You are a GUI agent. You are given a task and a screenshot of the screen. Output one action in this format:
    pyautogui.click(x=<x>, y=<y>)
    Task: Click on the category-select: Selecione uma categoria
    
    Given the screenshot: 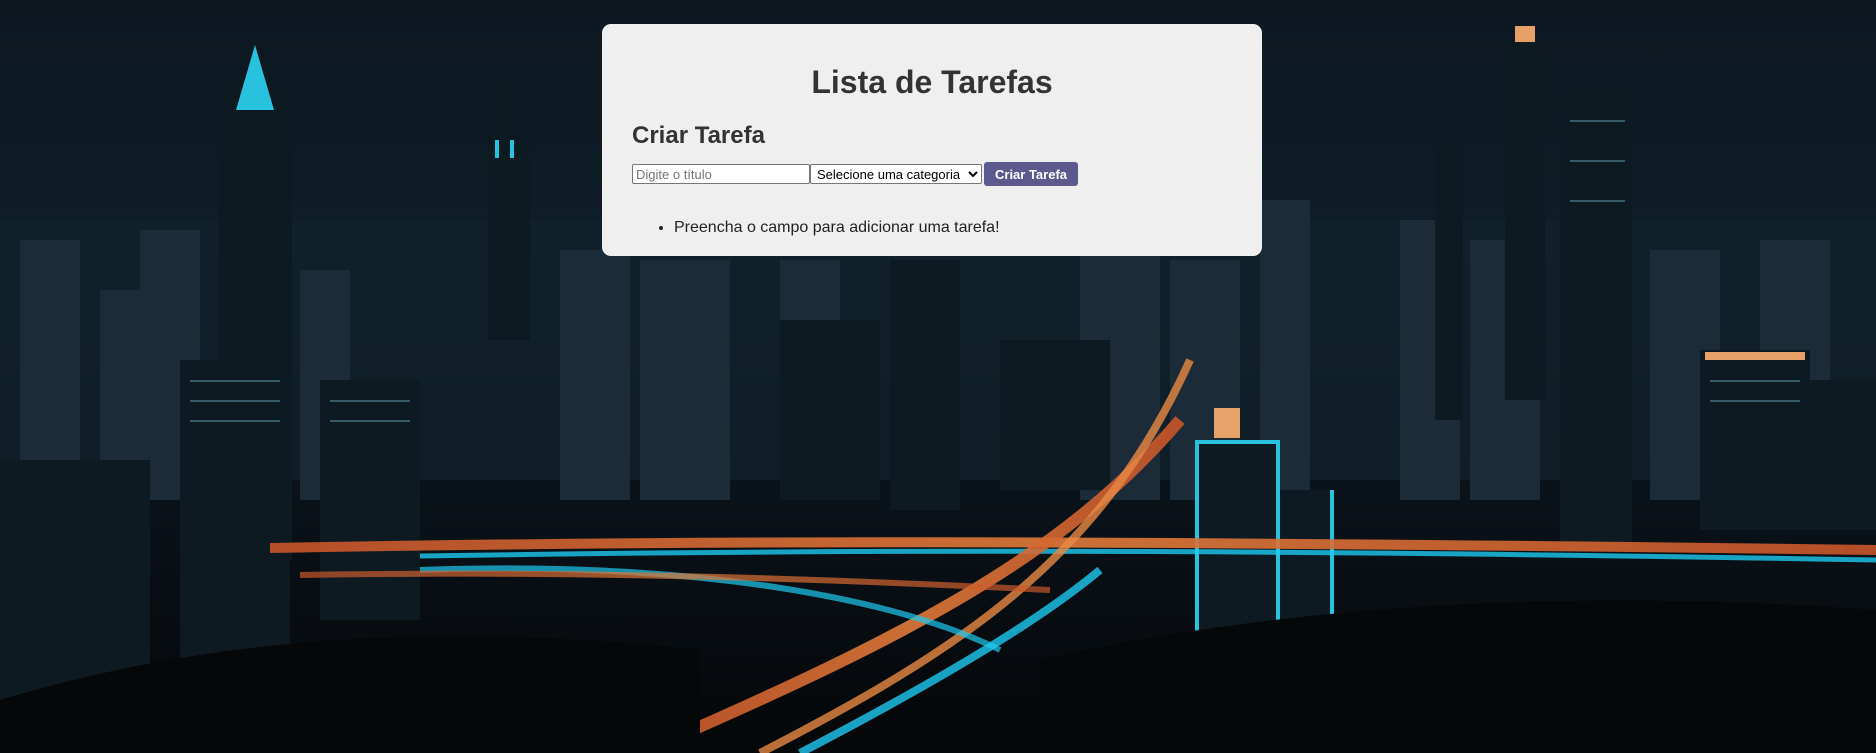 What is the action you would take?
    pyautogui.click(x=896, y=174)
    